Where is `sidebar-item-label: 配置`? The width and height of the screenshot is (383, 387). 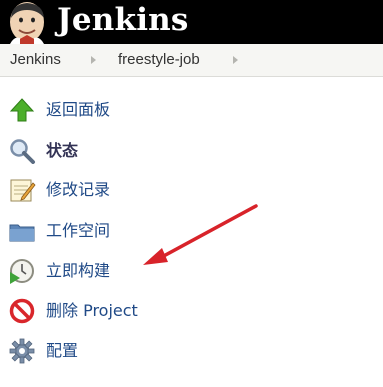 sidebar-item-label: 配置 is located at coordinates (62, 350).